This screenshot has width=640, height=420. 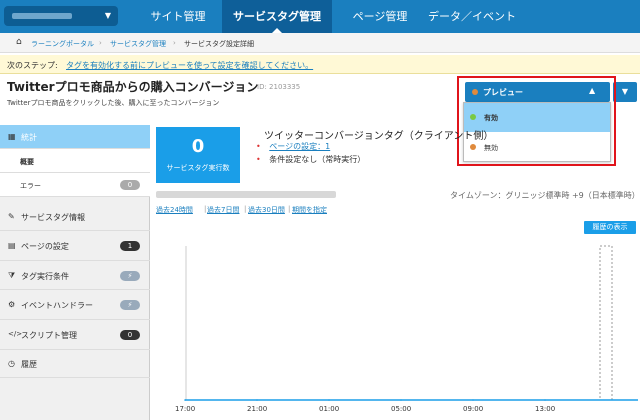 I want to click on account-selector: ▼, so click(x=61, y=16).